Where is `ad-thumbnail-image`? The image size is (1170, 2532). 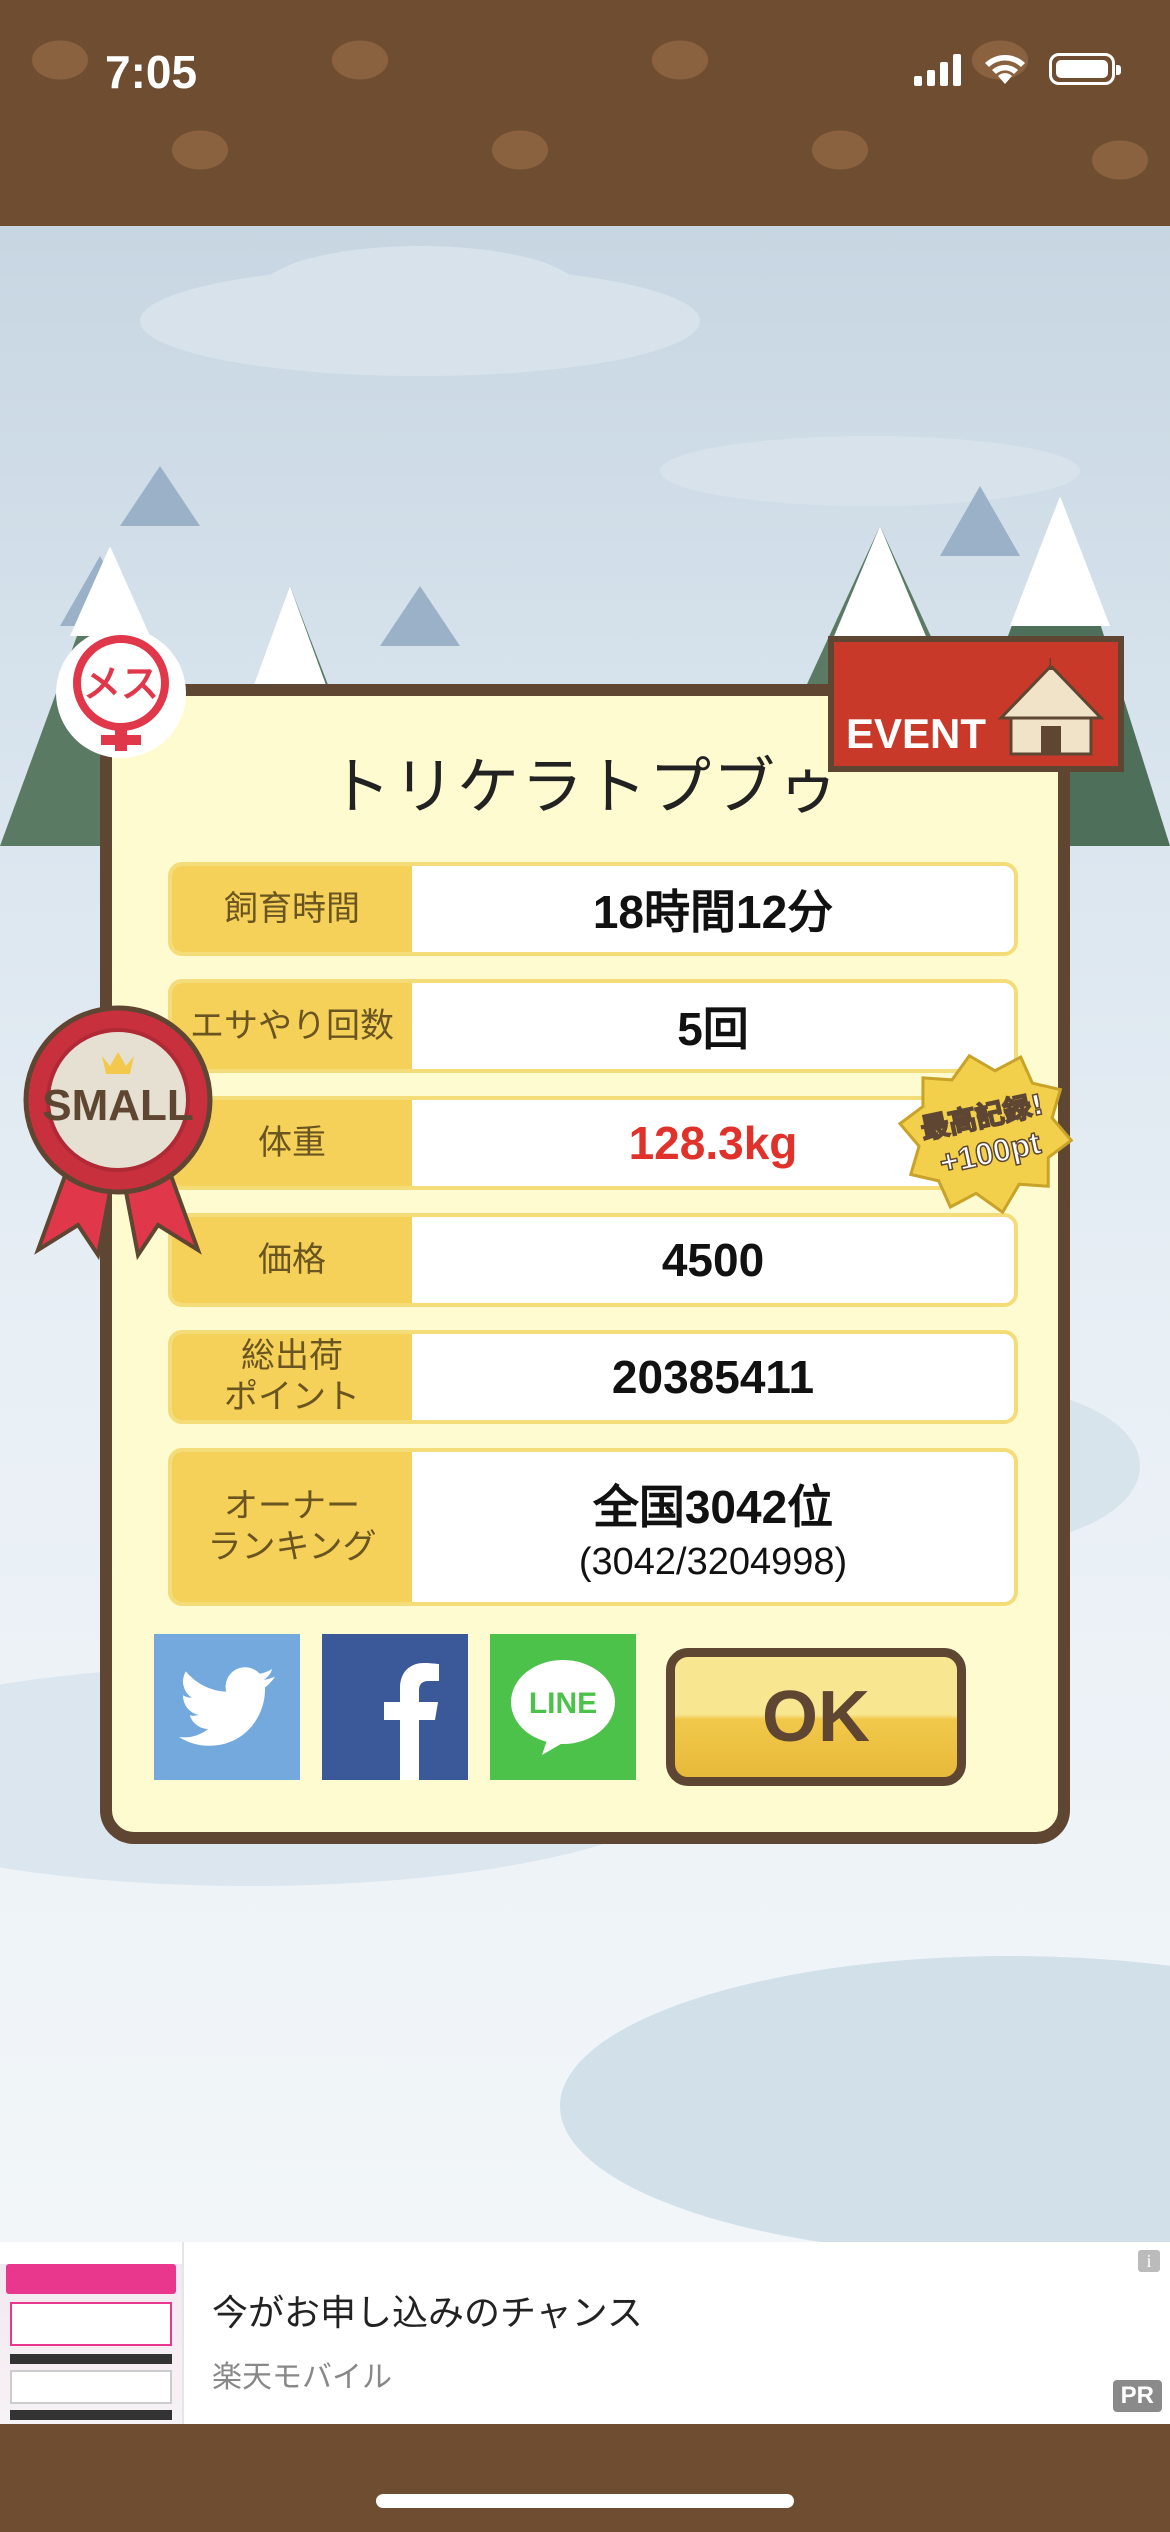 ad-thumbnail-image is located at coordinates (92, 2333).